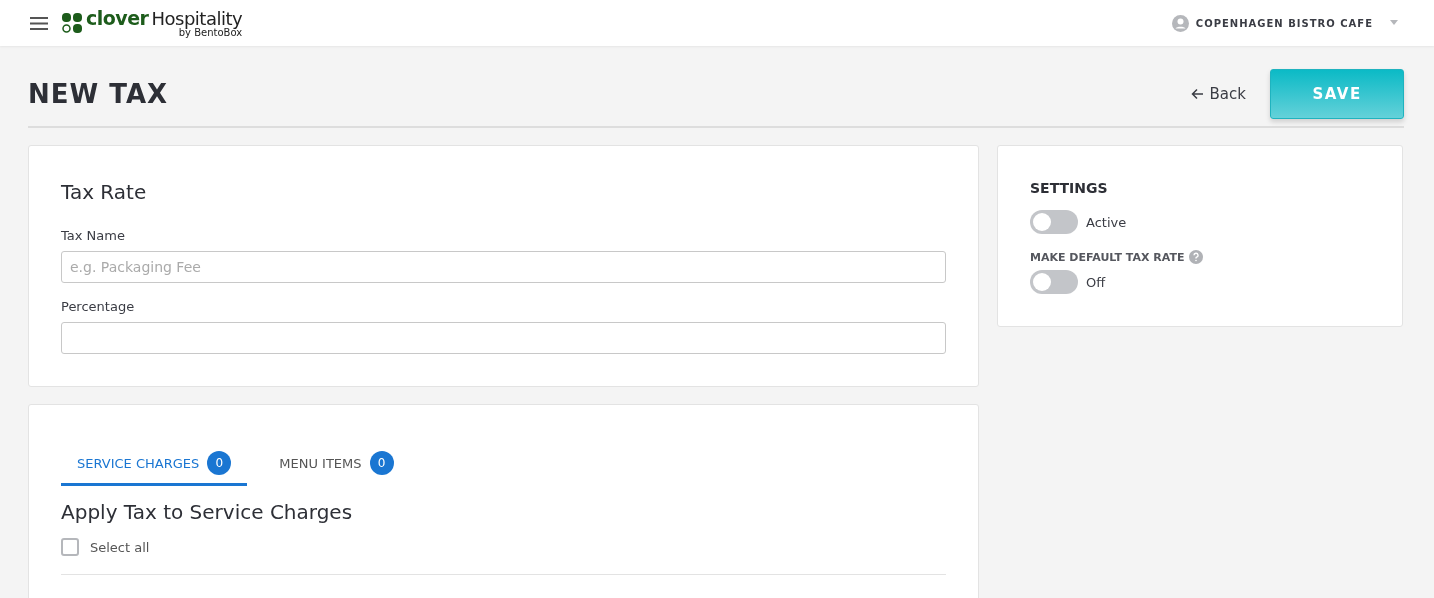 The width and height of the screenshot is (1434, 598). What do you see at coordinates (197, 18) in the screenshot?
I see `product-name: Hospitality` at bounding box center [197, 18].